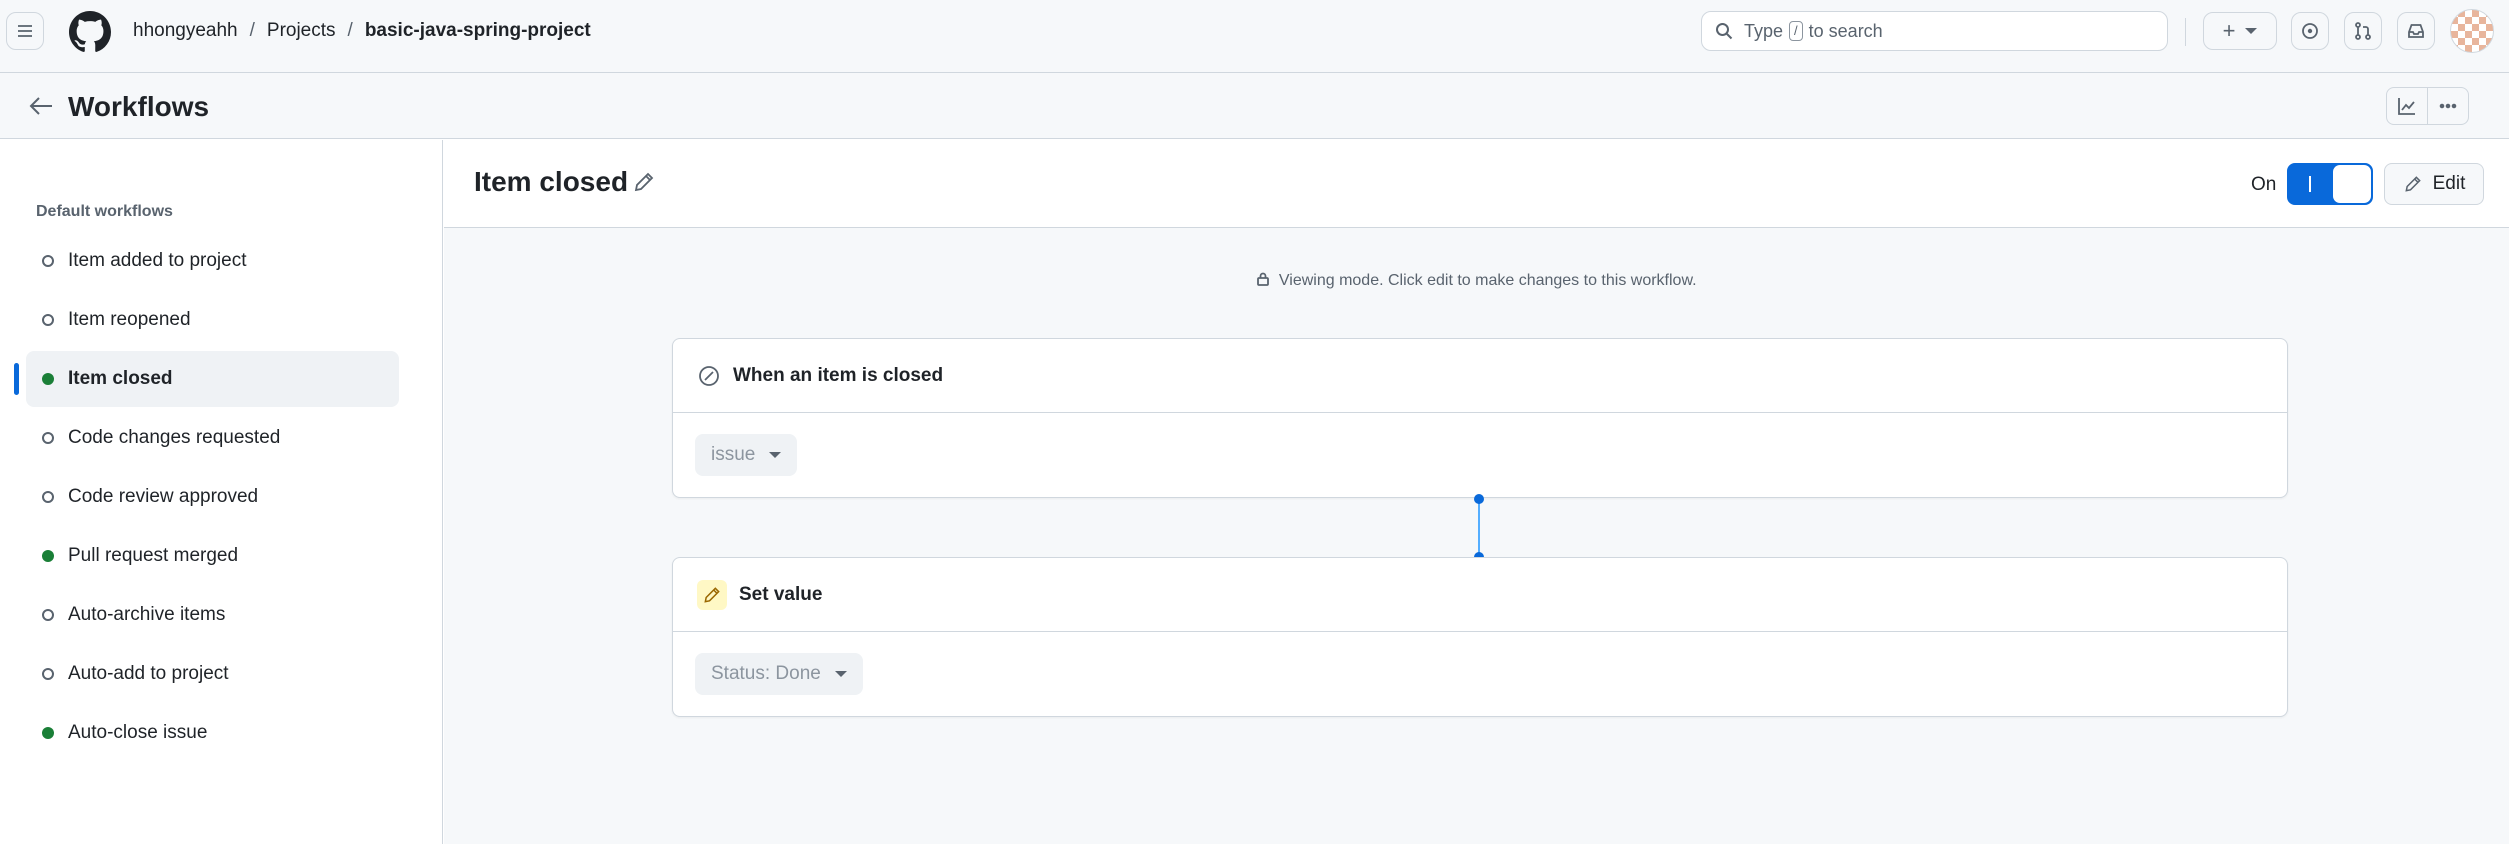  What do you see at coordinates (157, 260) in the screenshot?
I see `sidebar-item-label: Item added to project` at bounding box center [157, 260].